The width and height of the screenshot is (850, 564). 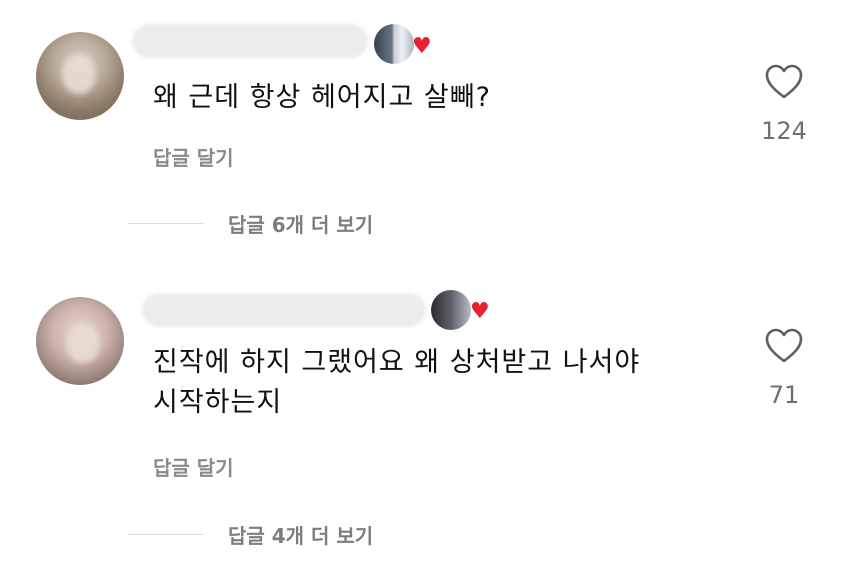 What do you see at coordinates (784, 131) in the screenshot?
I see `like-count: 124` at bounding box center [784, 131].